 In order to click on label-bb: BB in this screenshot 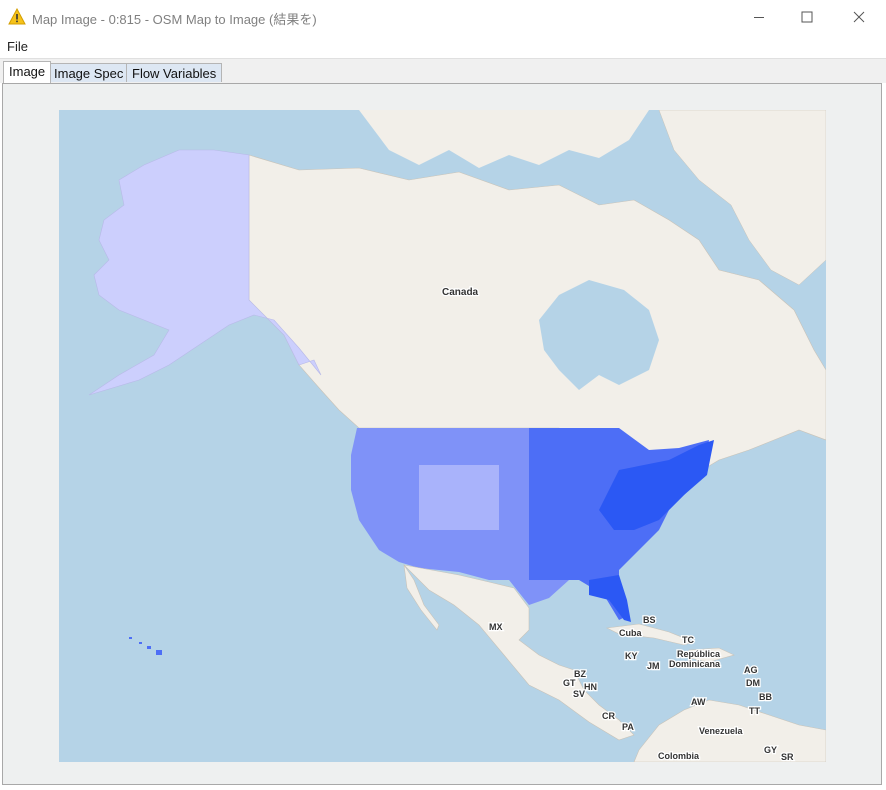, I will do `click(765, 697)`.